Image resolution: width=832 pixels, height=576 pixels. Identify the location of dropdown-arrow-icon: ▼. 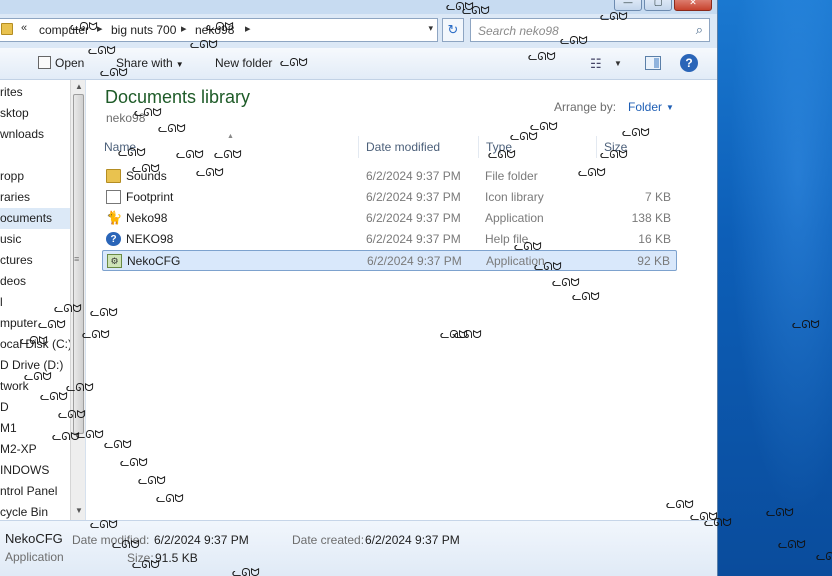
(179, 64).